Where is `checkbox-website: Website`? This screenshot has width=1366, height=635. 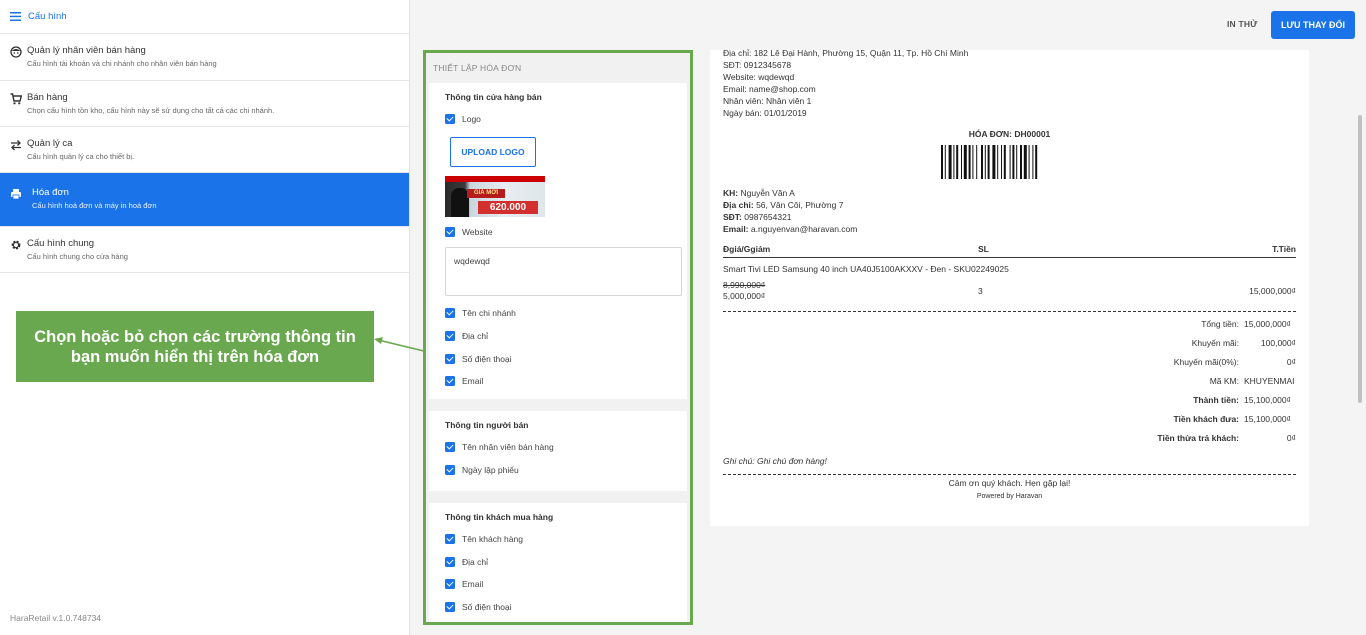 checkbox-website: Website is located at coordinates (566, 232).